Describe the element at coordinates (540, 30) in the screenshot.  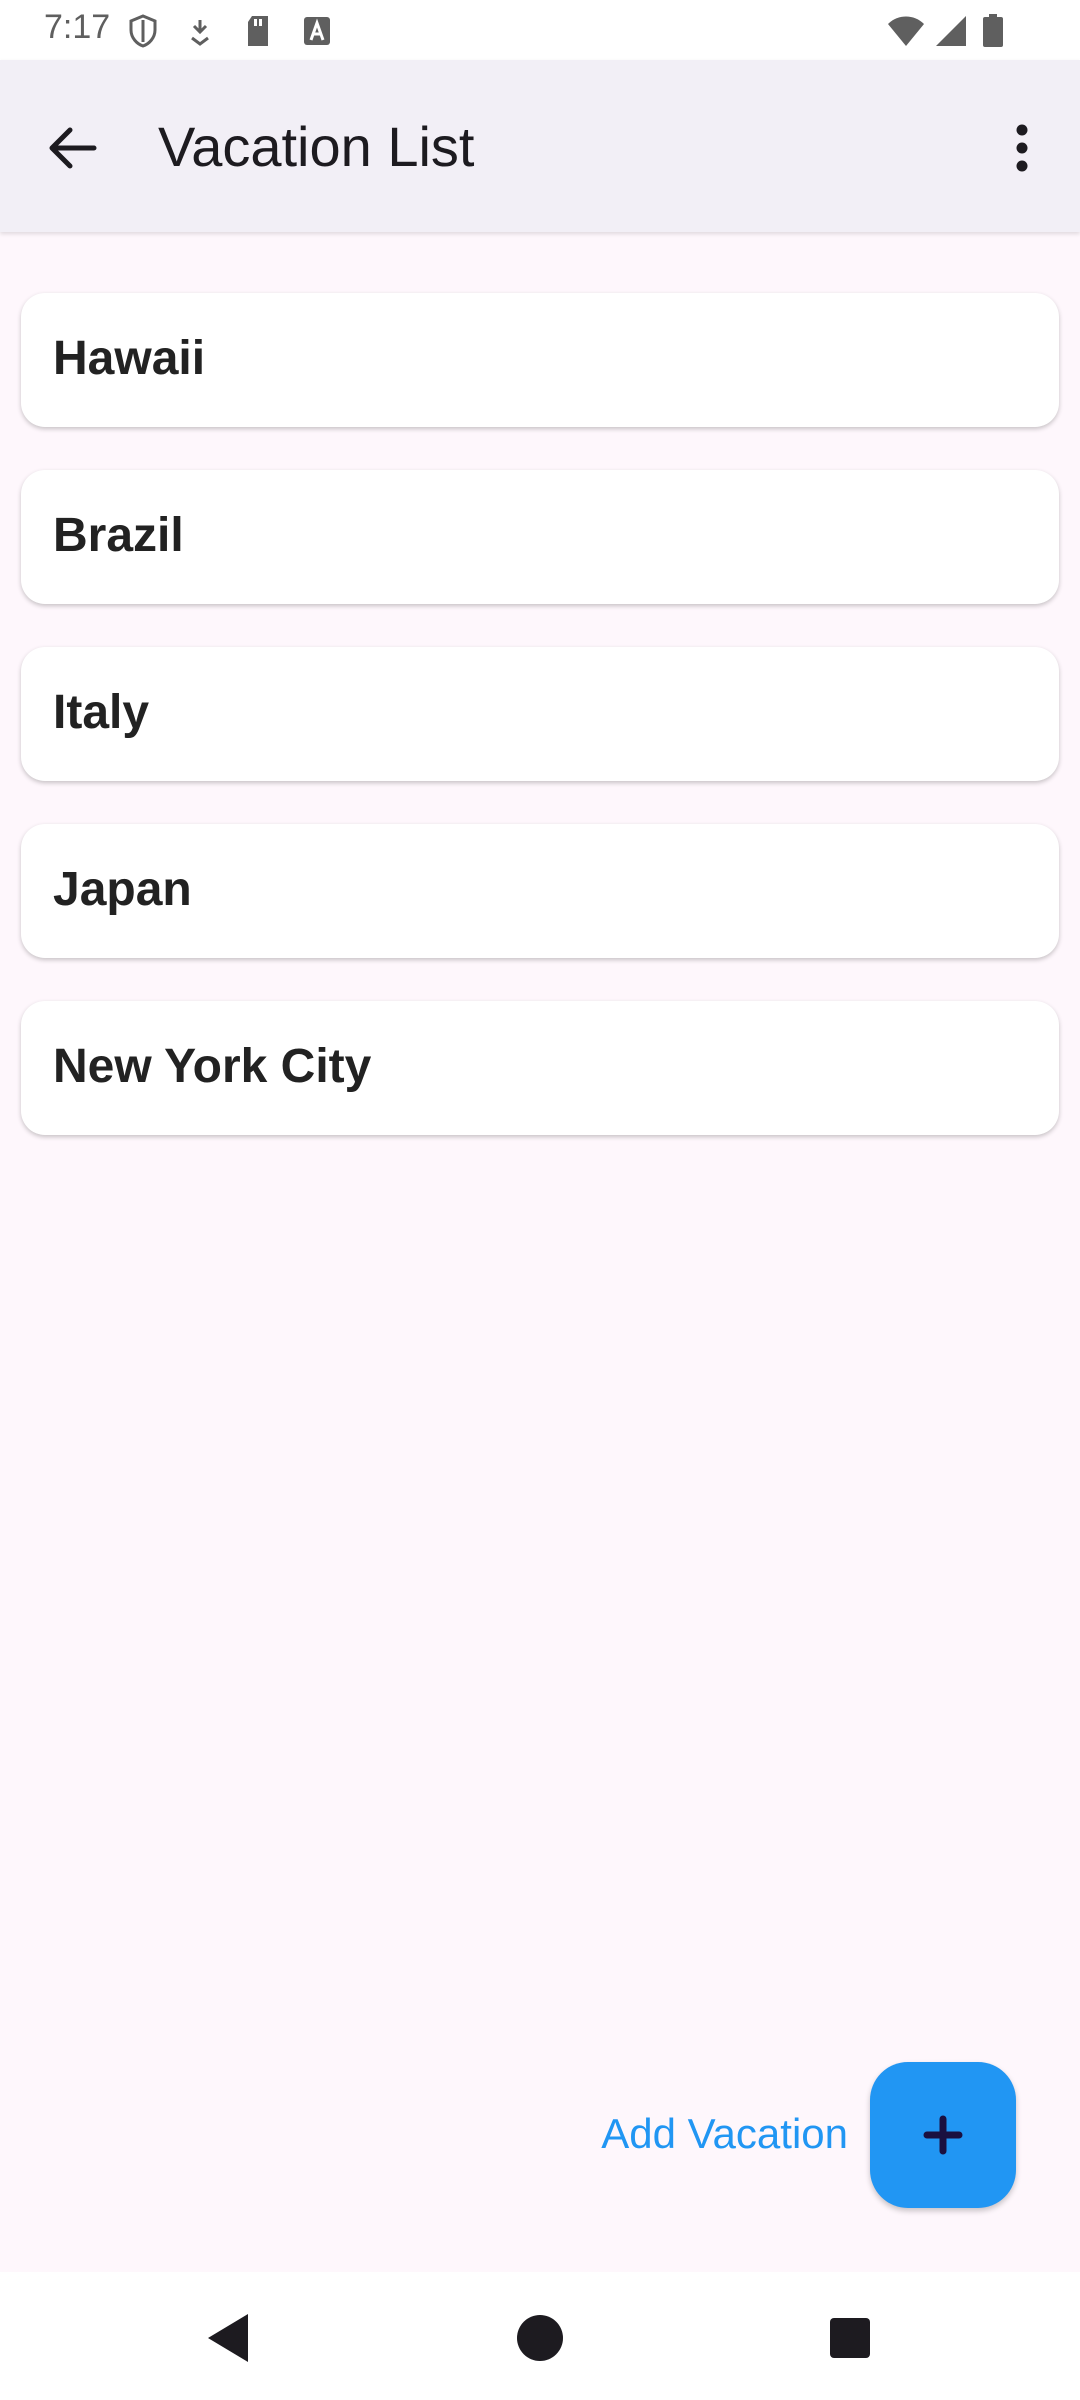
I see `status-bar: 7:17` at that location.